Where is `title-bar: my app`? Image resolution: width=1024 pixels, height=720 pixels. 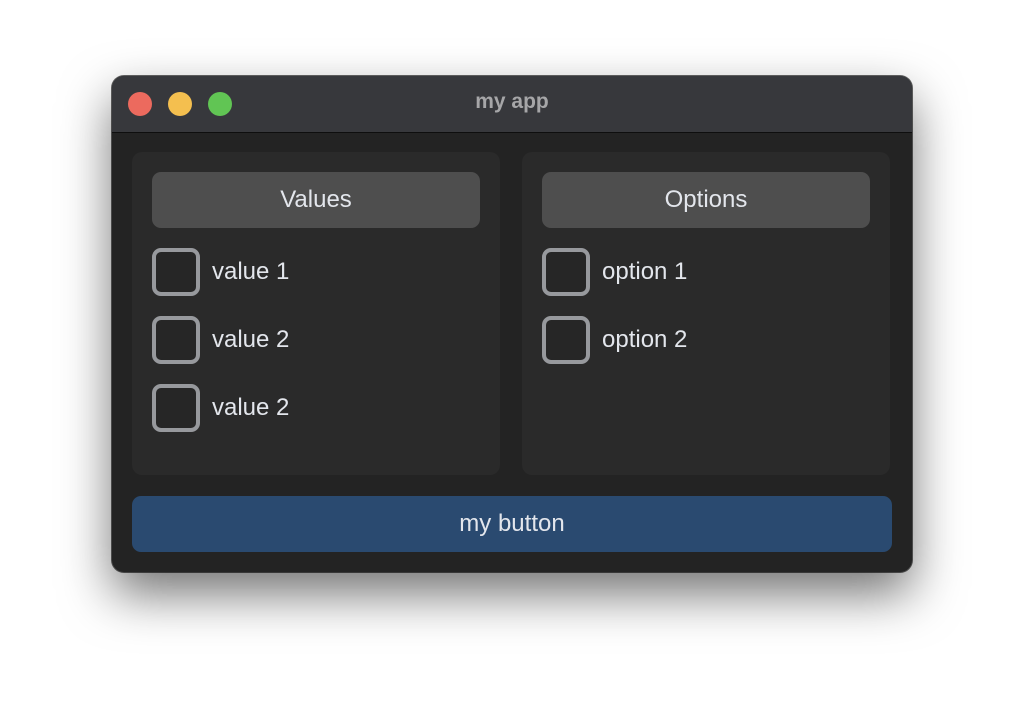 title-bar: my app is located at coordinates (512, 104).